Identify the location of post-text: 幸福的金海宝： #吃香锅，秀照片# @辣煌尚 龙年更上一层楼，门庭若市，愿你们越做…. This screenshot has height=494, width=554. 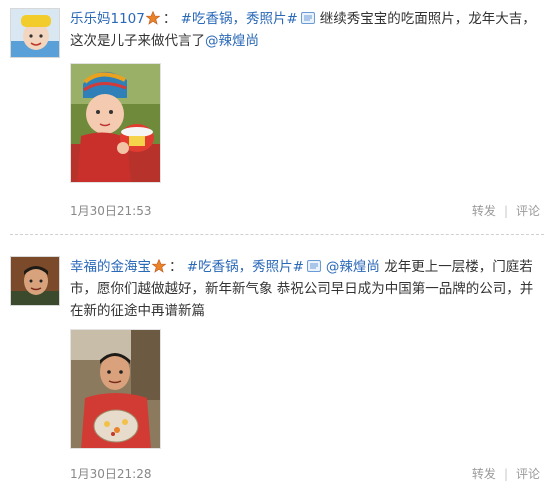
(304, 289).